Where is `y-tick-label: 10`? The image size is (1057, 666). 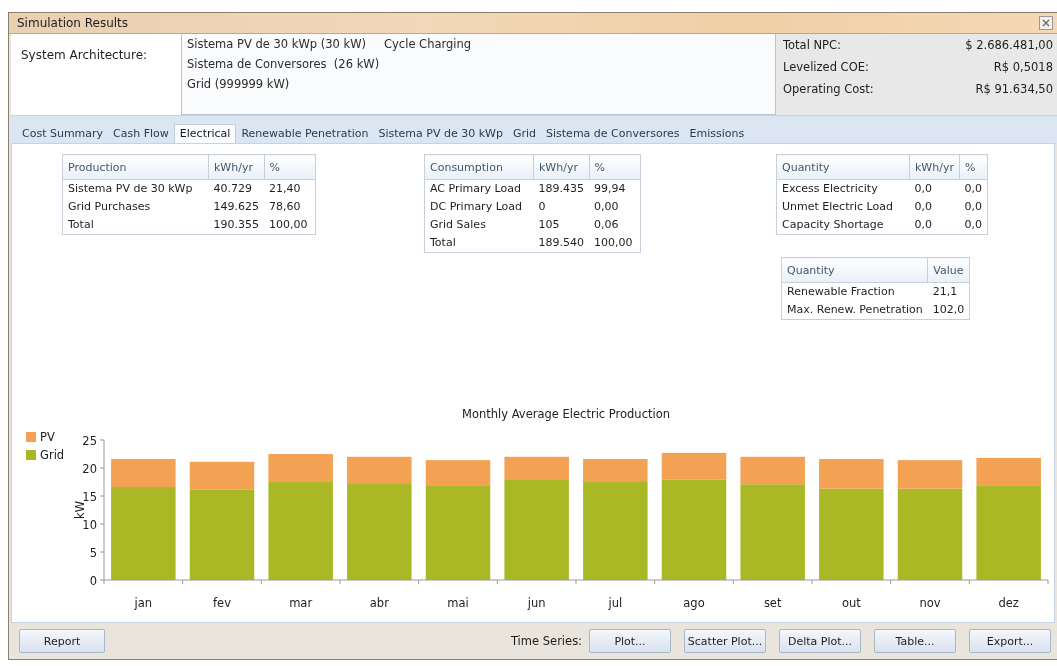
y-tick-label: 10 is located at coordinates (89, 525).